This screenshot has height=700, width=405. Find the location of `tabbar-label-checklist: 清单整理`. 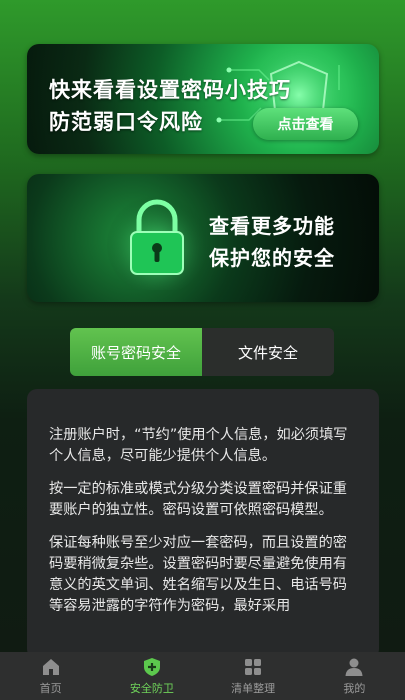

tabbar-label-checklist: 清单整理 is located at coordinates (253, 688).